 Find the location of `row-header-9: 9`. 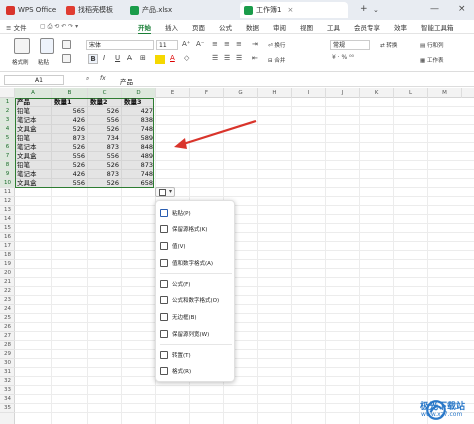

row-header-9: 9 is located at coordinates (7, 174).